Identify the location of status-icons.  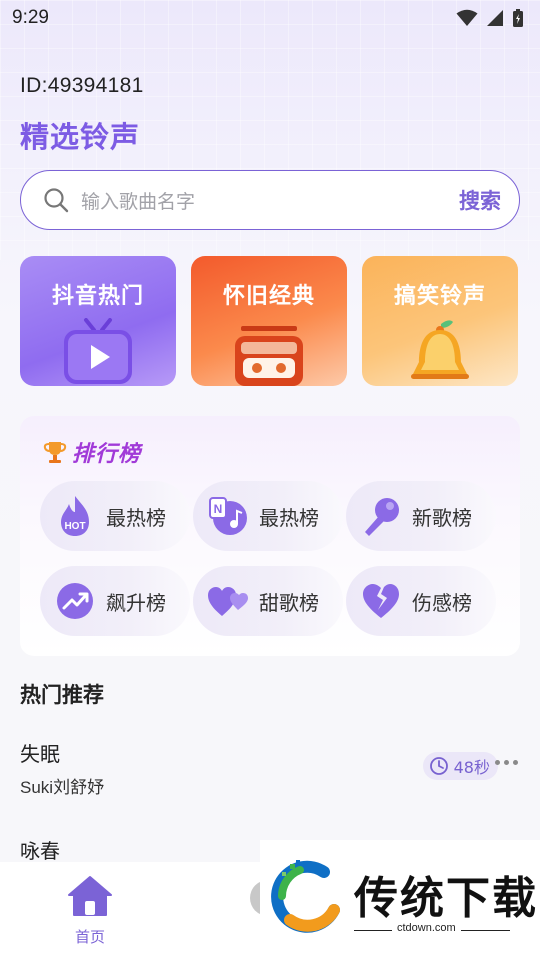
(490, 18).